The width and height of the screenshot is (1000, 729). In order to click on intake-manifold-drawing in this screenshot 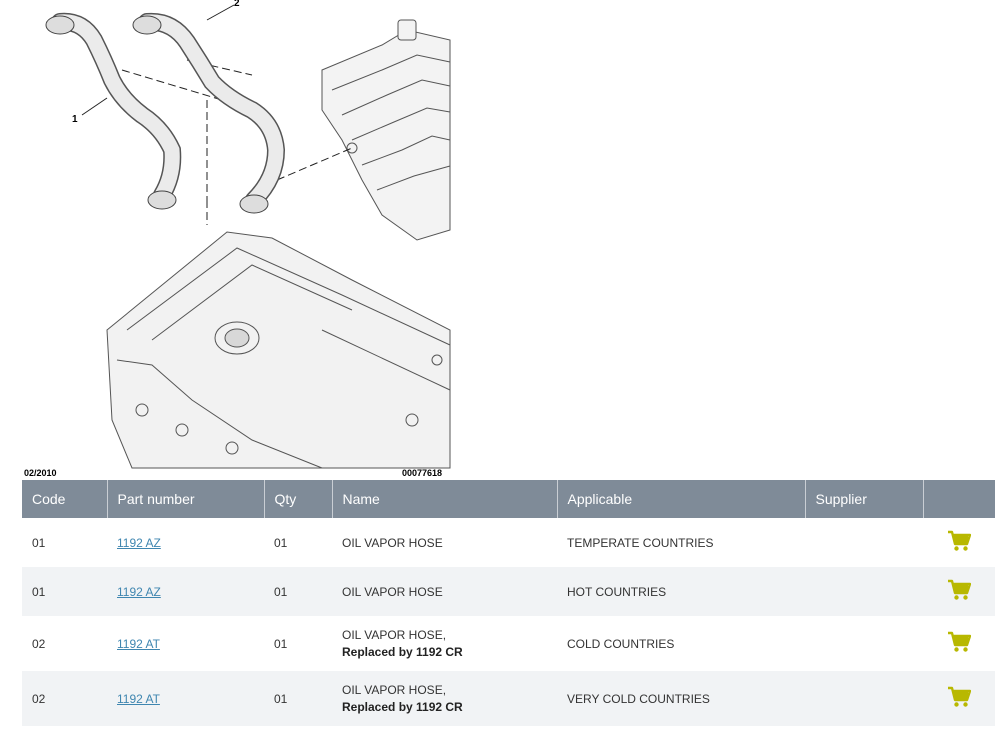, I will do `click(386, 130)`.